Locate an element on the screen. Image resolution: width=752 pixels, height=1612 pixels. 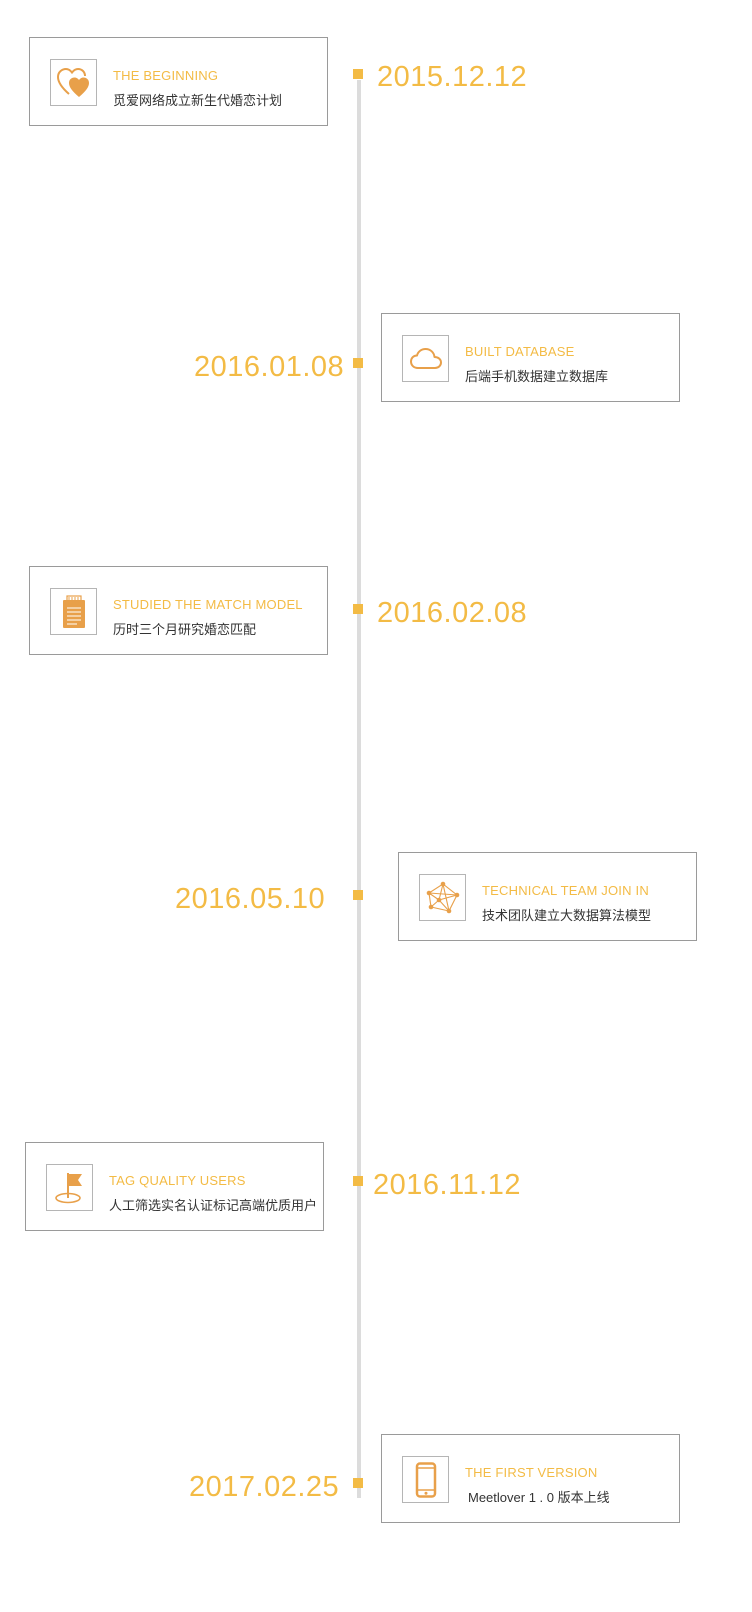
event-subtitle: Meetlover 1 . 0 版本上线 is located at coordinates (539, 1497).